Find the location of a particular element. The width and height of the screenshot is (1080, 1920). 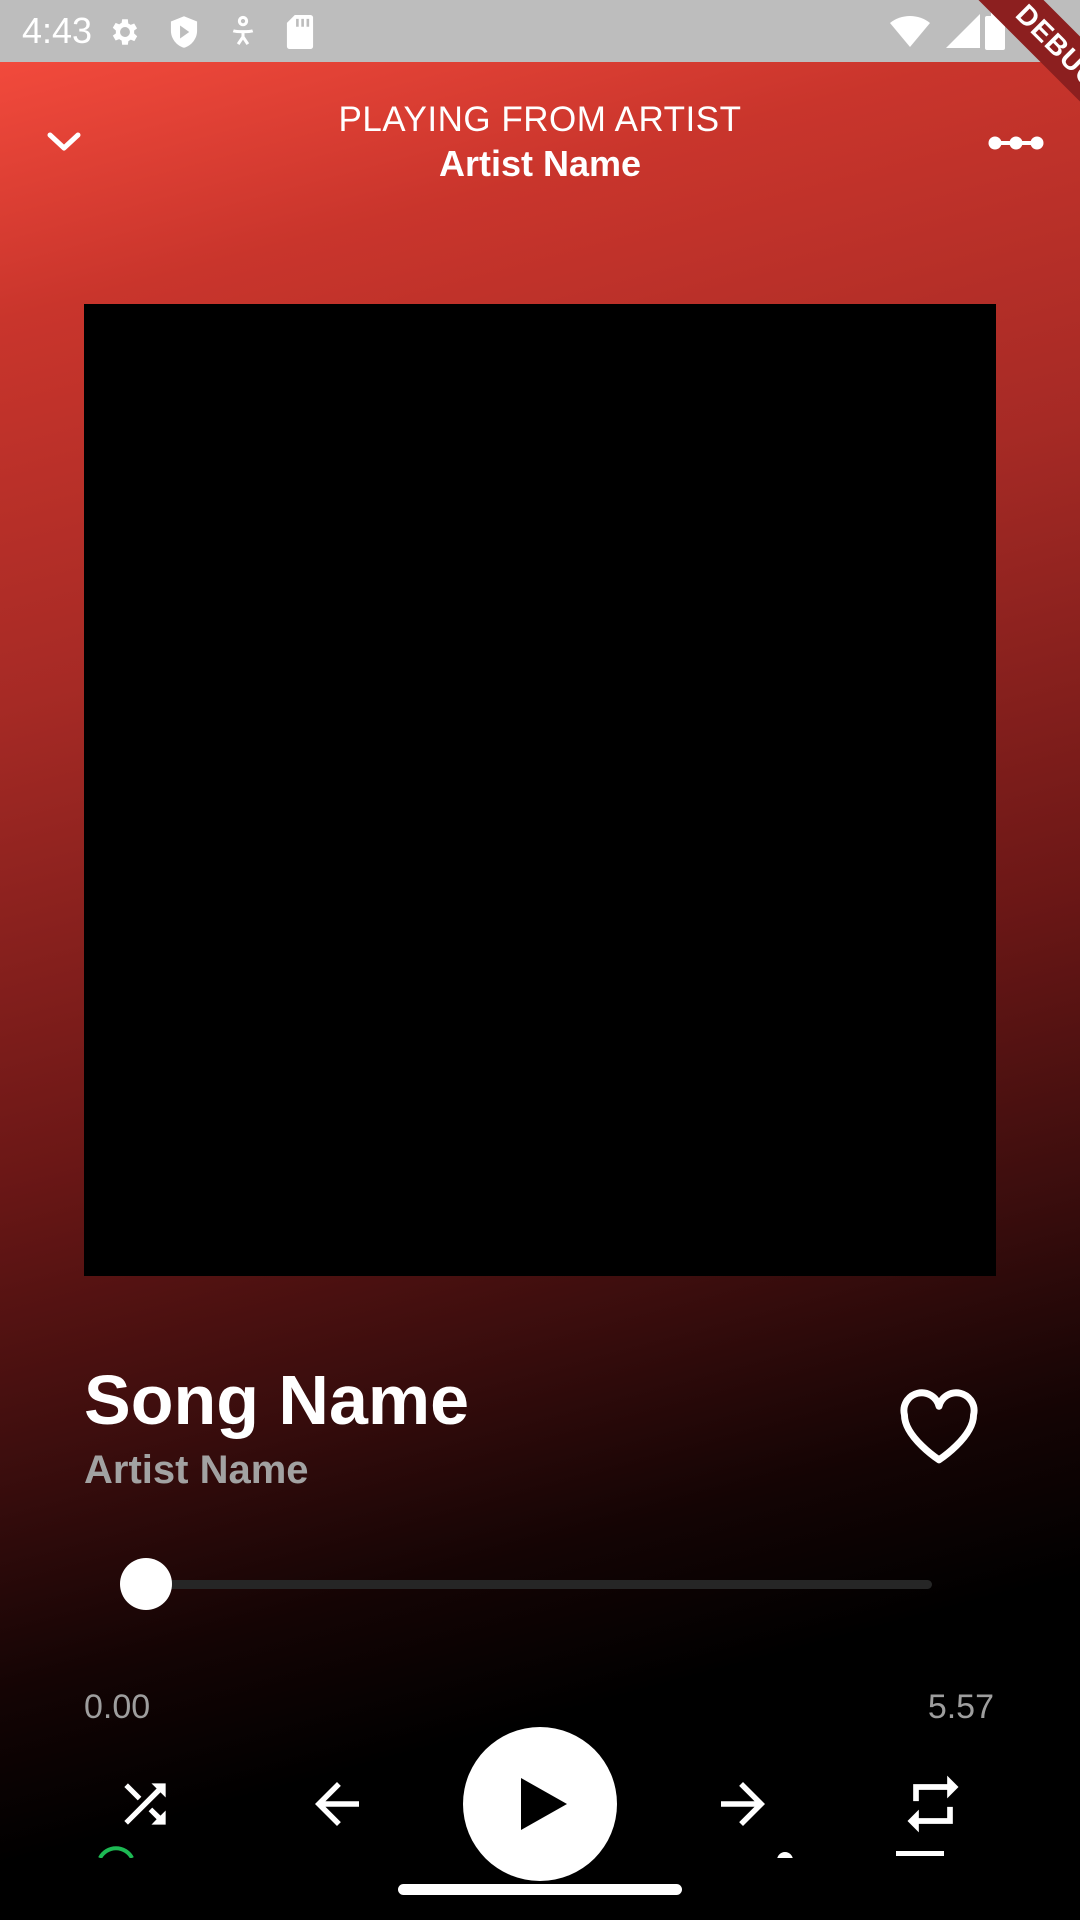

wifi-icon is located at coordinates (910, 33).